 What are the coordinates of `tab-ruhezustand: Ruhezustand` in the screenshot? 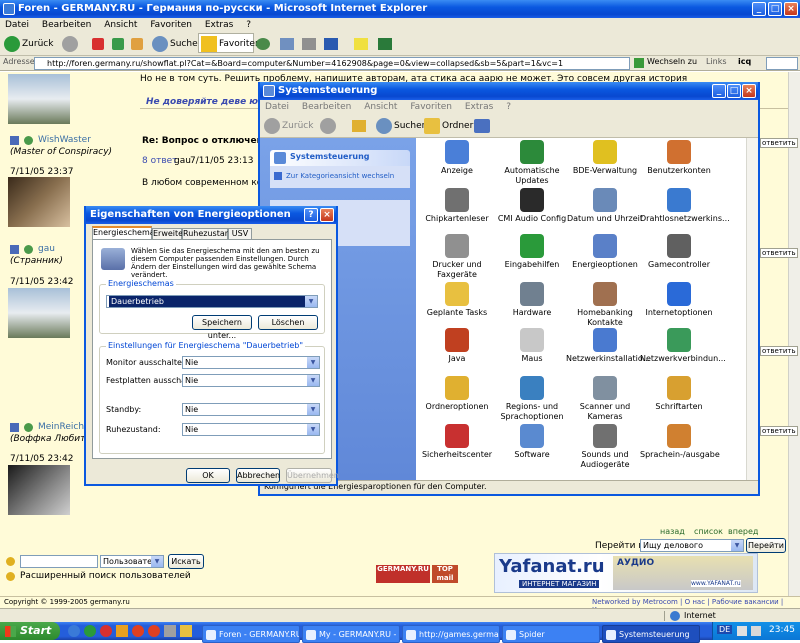 It's located at (208, 233).